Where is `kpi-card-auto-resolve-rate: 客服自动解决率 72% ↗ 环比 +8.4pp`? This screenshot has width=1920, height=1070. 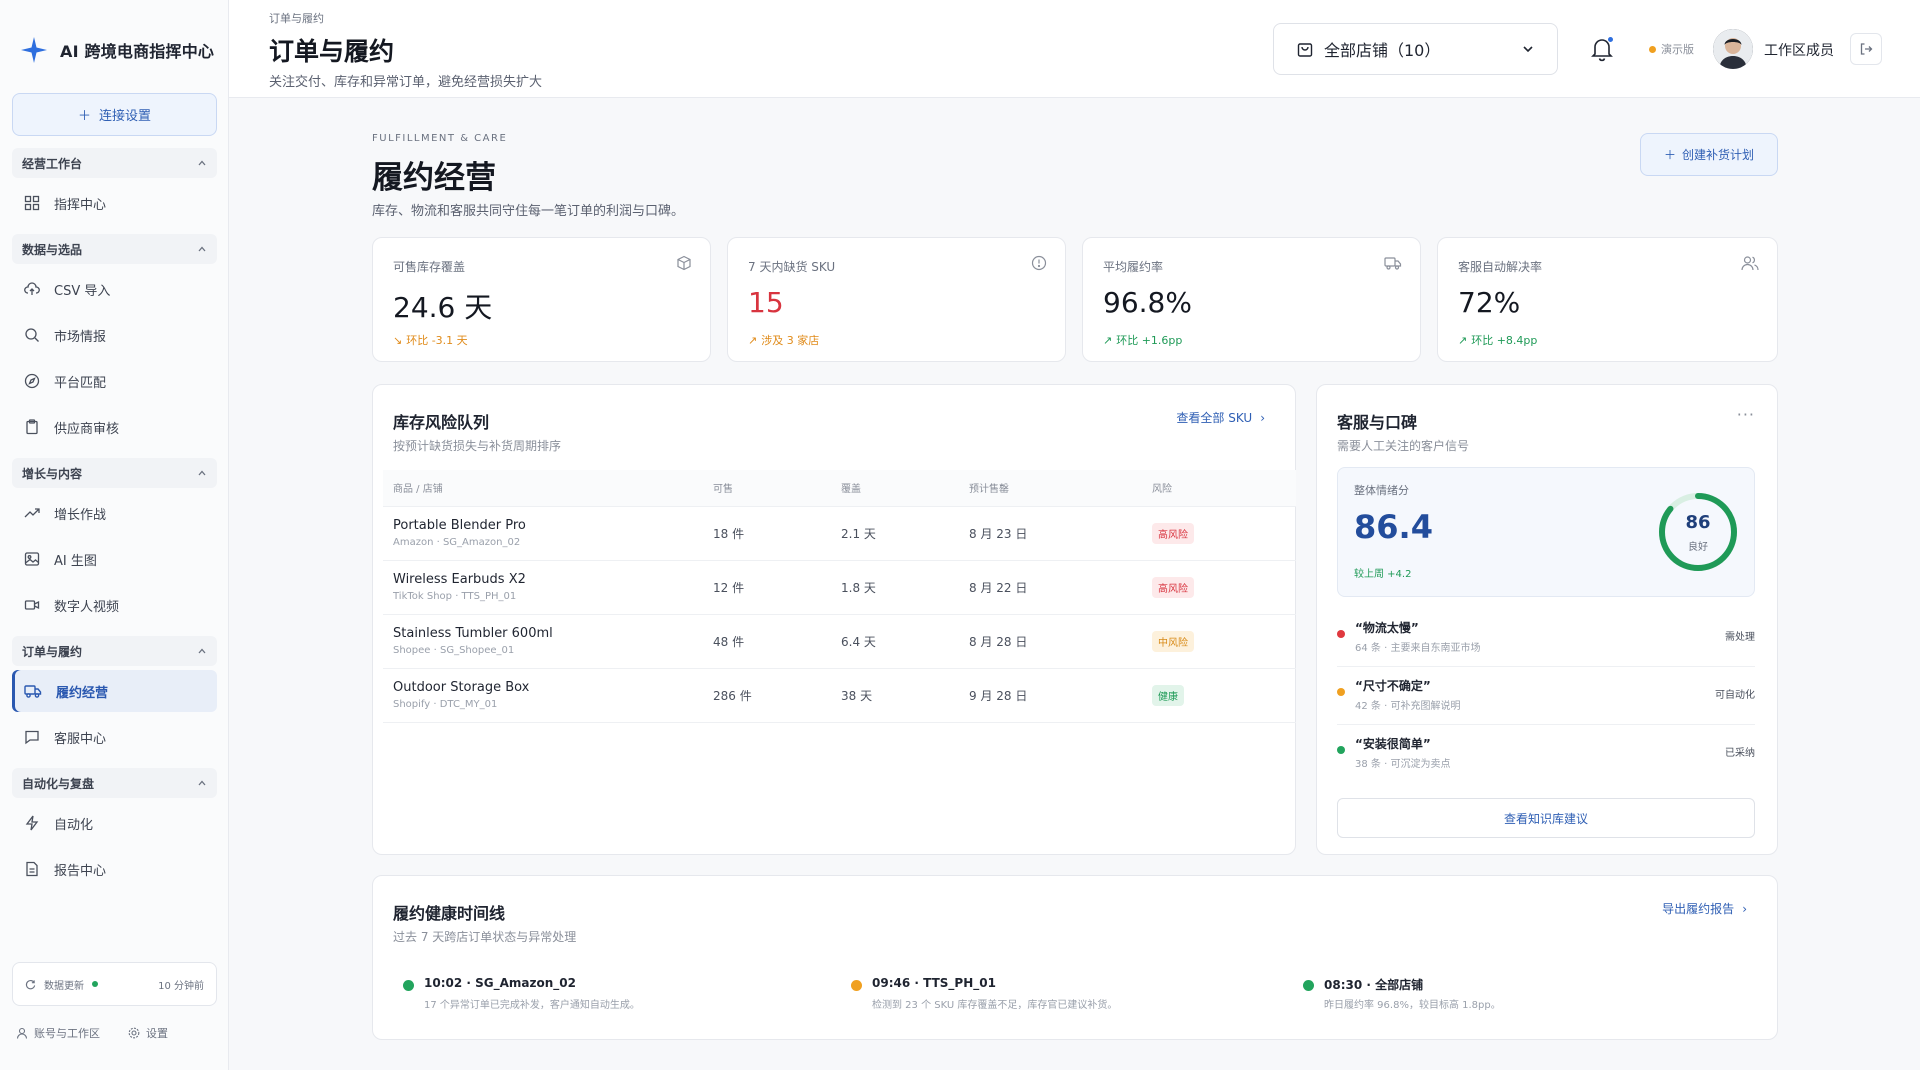 kpi-card-auto-resolve-rate: 客服自动解决率 72% ↗ 环比 +8.4pp is located at coordinates (1607, 299).